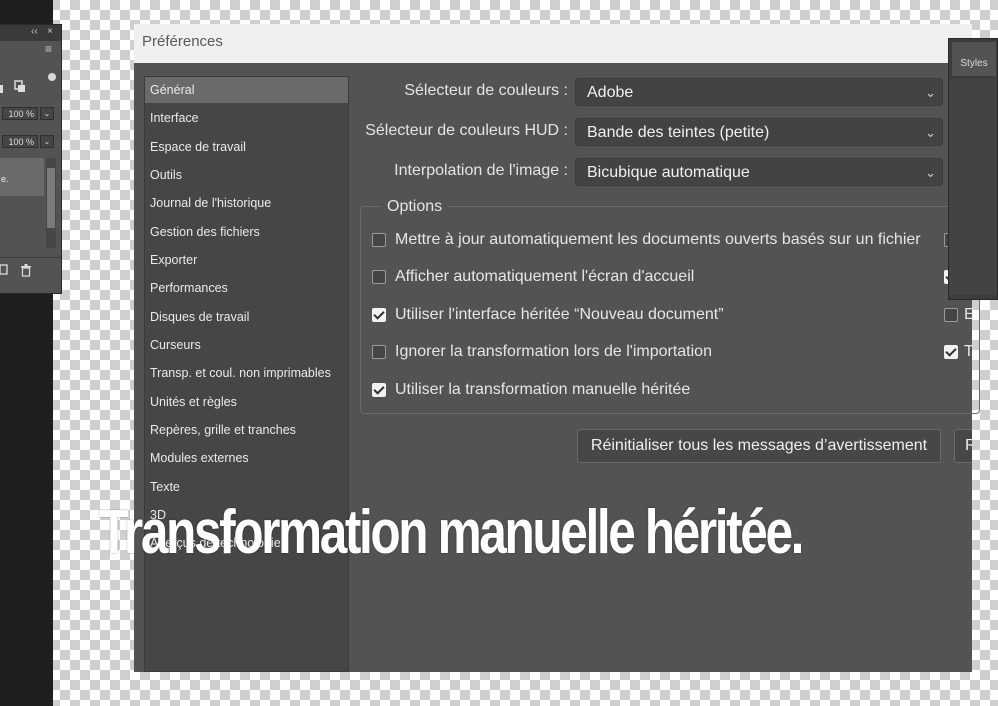  What do you see at coordinates (246, 345) in the screenshot?
I see `nav-item-cursors: Curseurs` at bounding box center [246, 345].